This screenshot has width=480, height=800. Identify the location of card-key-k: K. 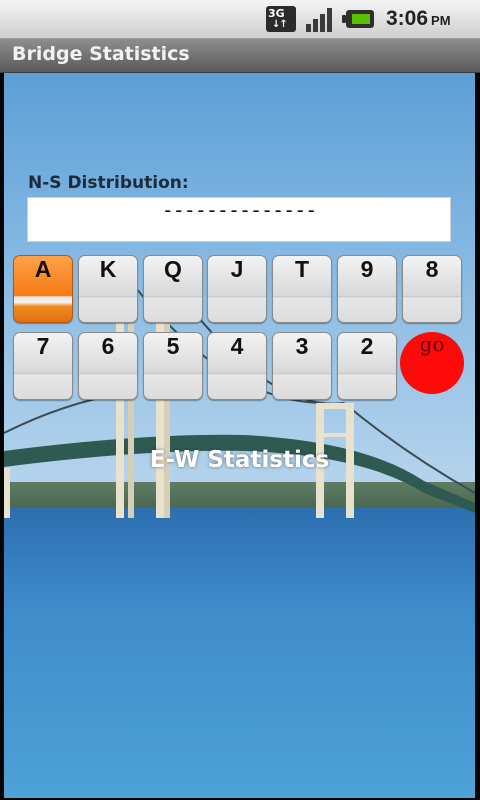
(108, 289).